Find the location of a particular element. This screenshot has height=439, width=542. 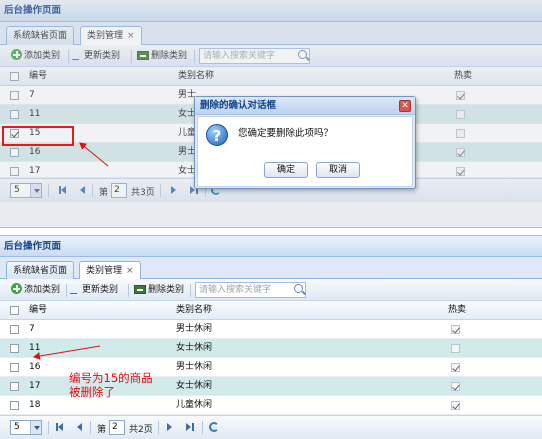

highlight-box is located at coordinates (38, 136).